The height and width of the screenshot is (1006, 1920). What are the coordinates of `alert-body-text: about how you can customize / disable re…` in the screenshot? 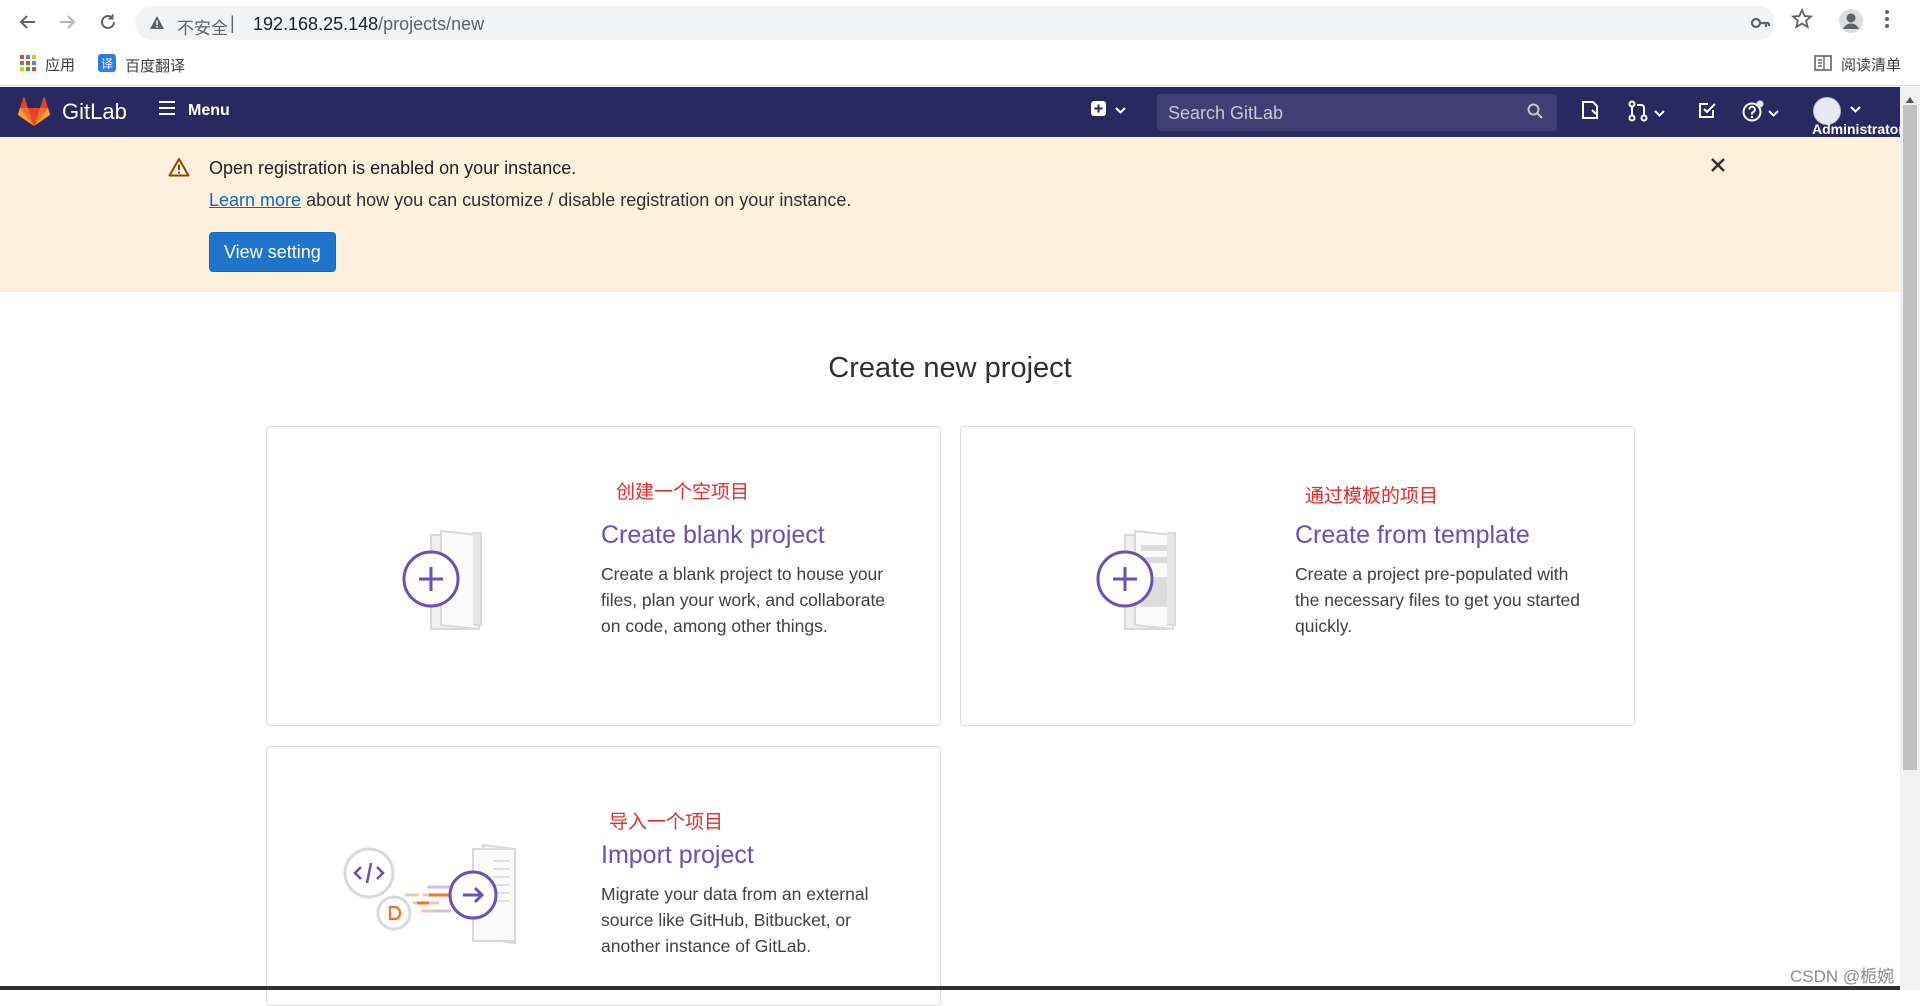 It's located at (576, 200).